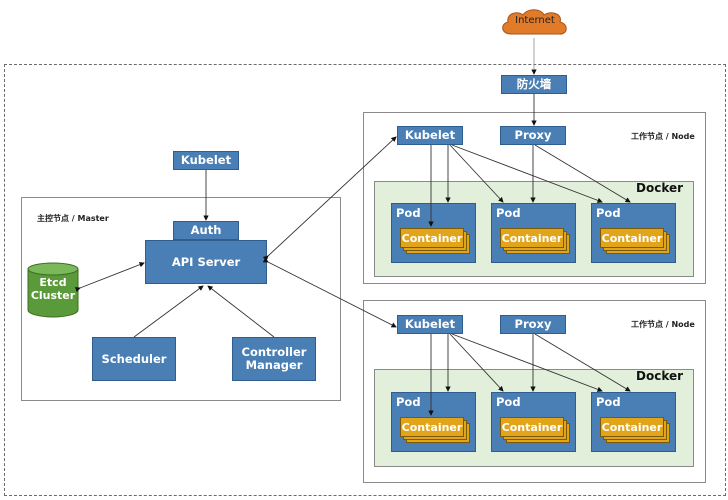 This screenshot has width=728, height=500. I want to click on api-server: API Server, so click(206, 262).